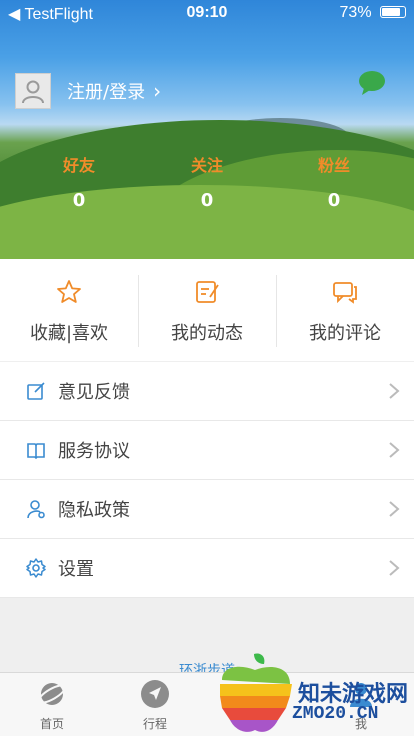  I want to click on status-right: 73%, so click(373, 13).